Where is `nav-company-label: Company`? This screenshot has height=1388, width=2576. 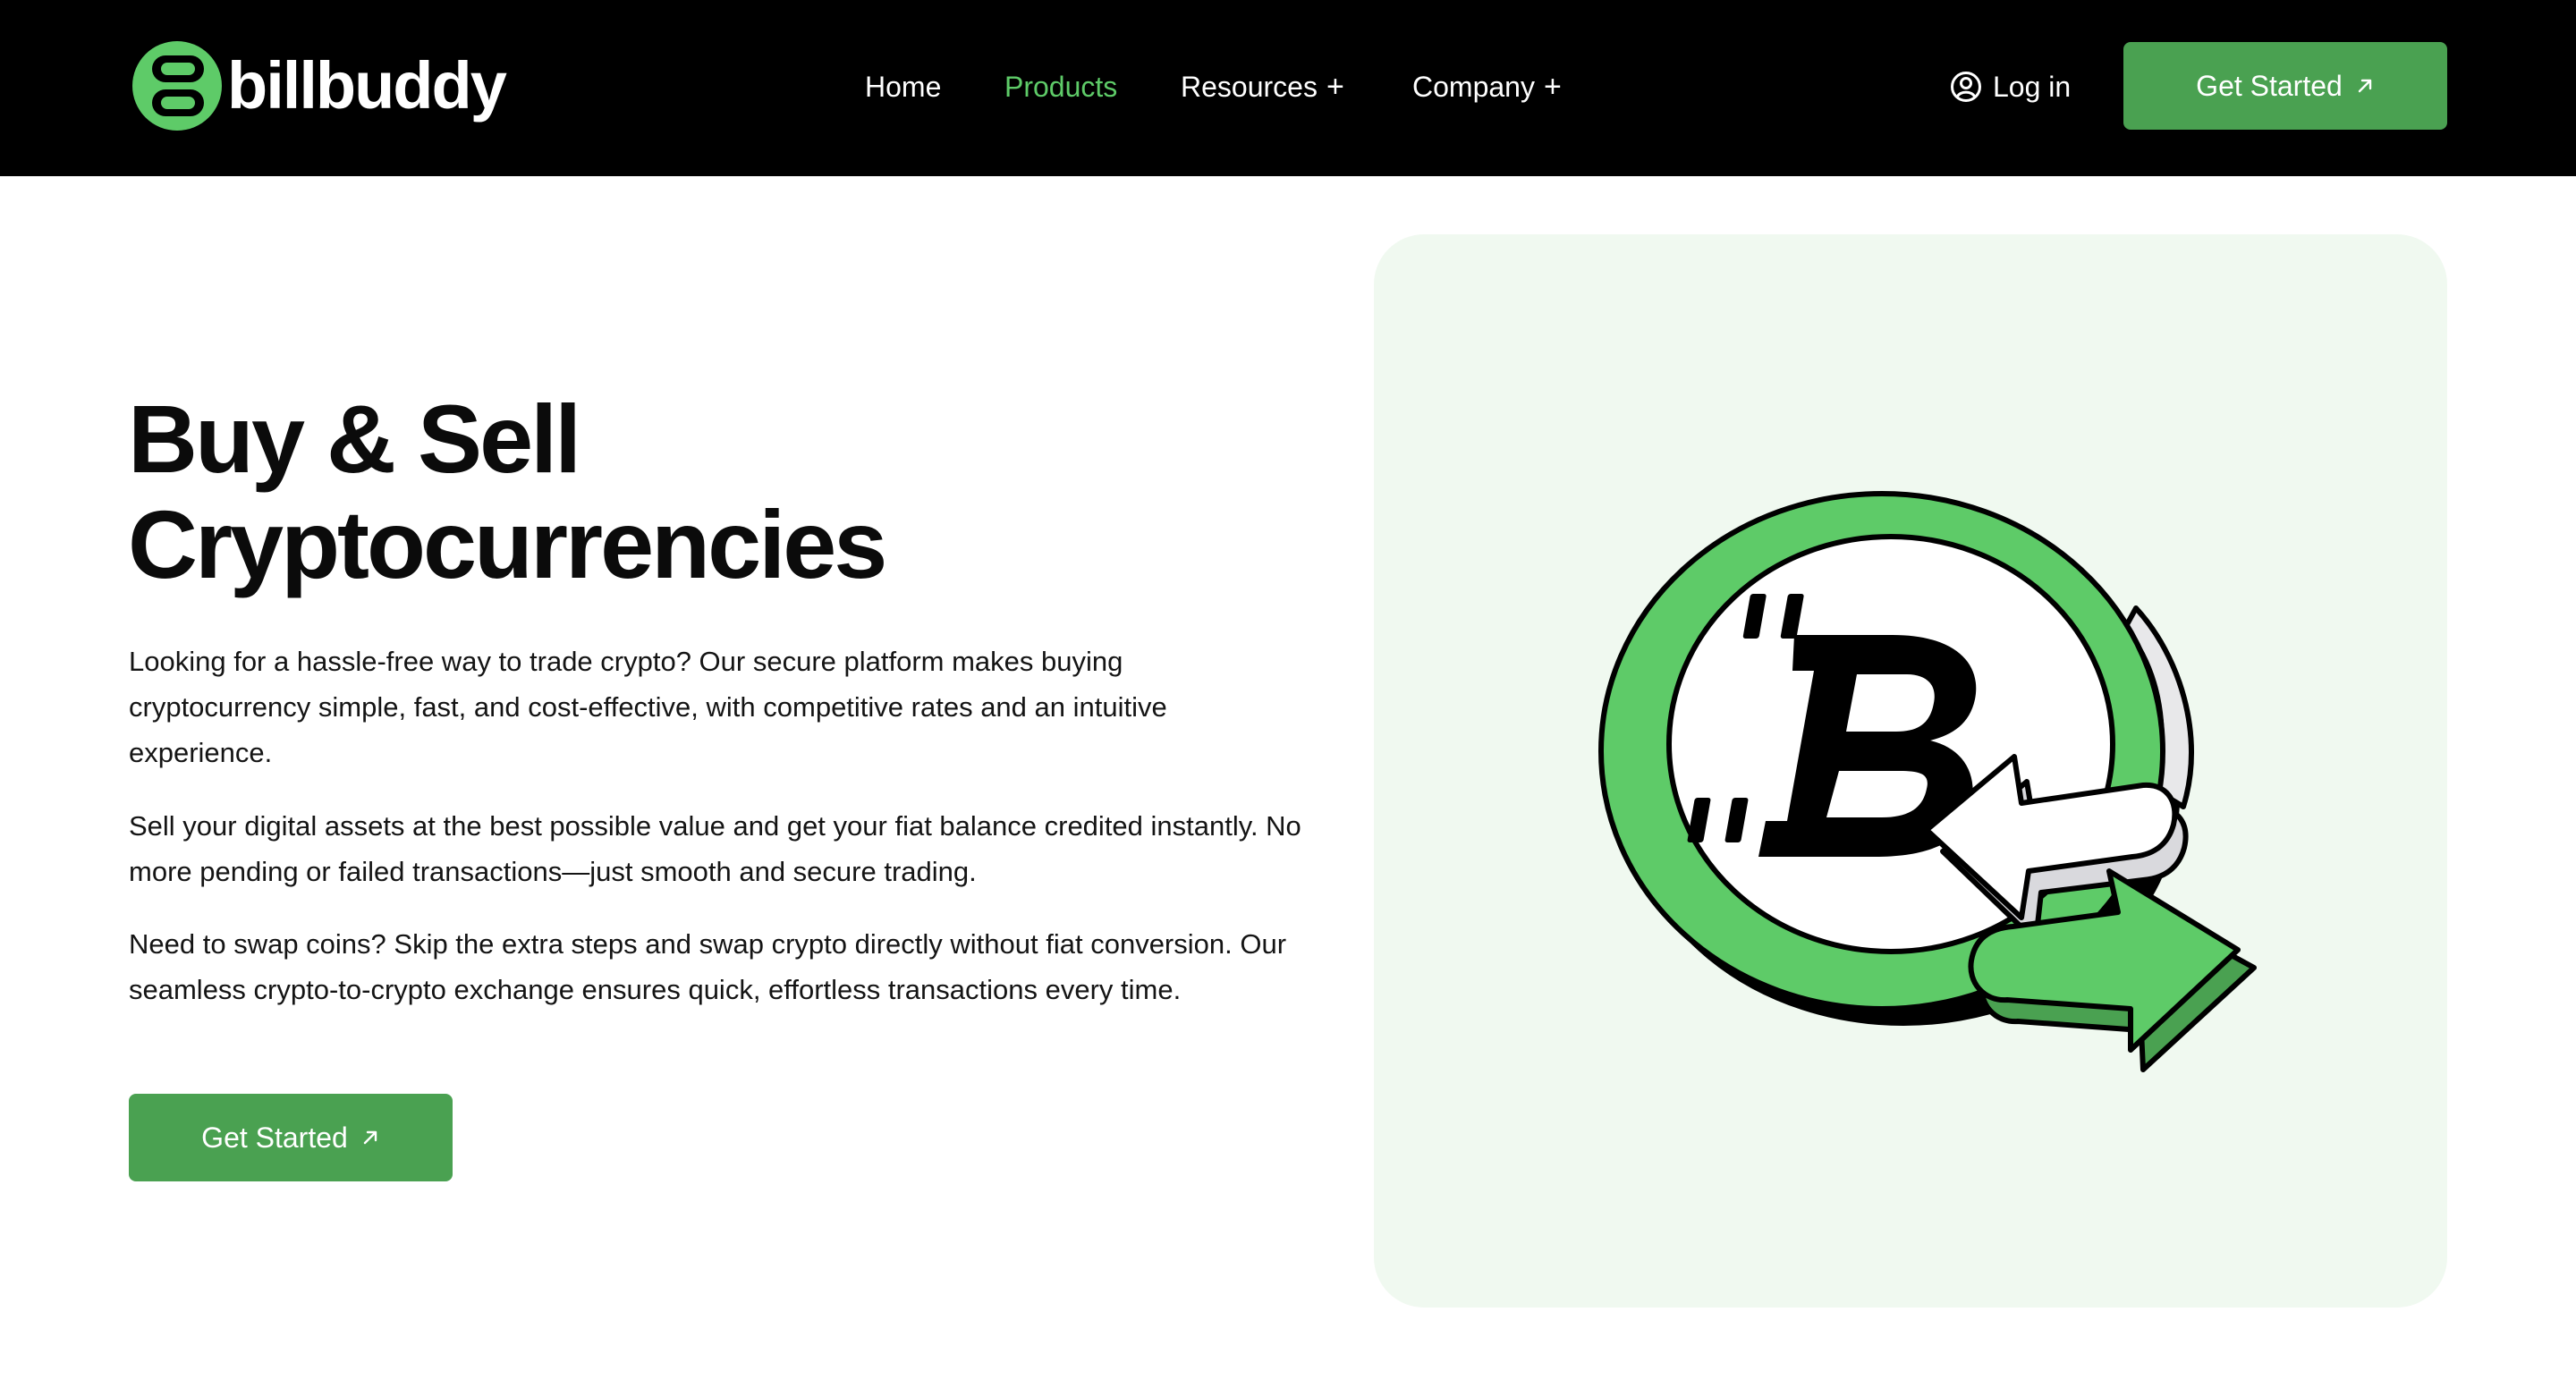
nav-company-label: Company is located at coordinates (1473, 87).